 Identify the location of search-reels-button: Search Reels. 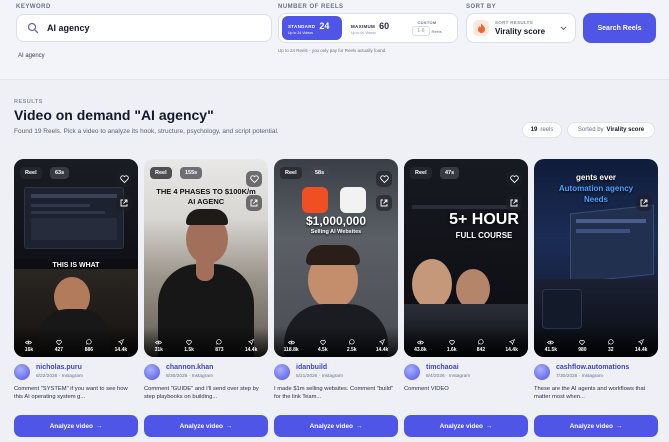
(619, 28).